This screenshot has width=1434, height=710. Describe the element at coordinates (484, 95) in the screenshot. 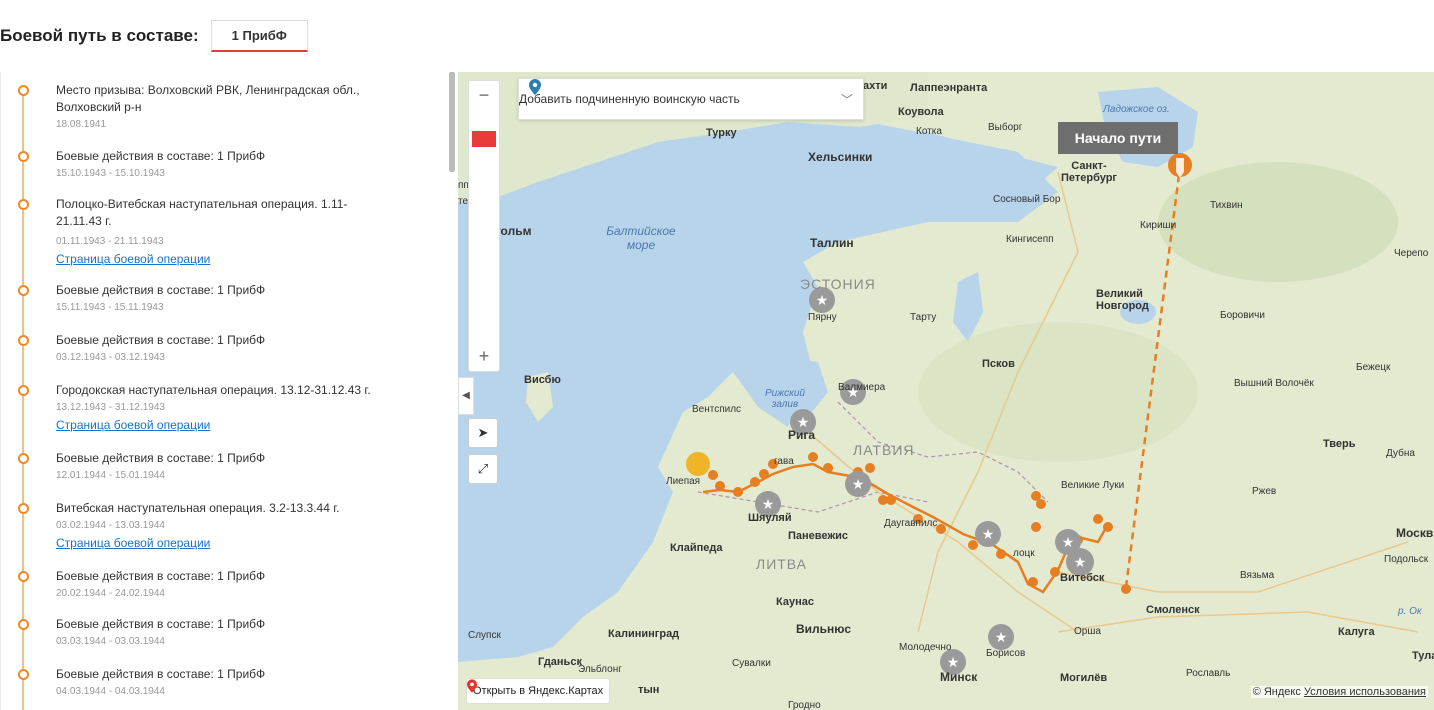

I see `zoom-out-button: −` at that location.